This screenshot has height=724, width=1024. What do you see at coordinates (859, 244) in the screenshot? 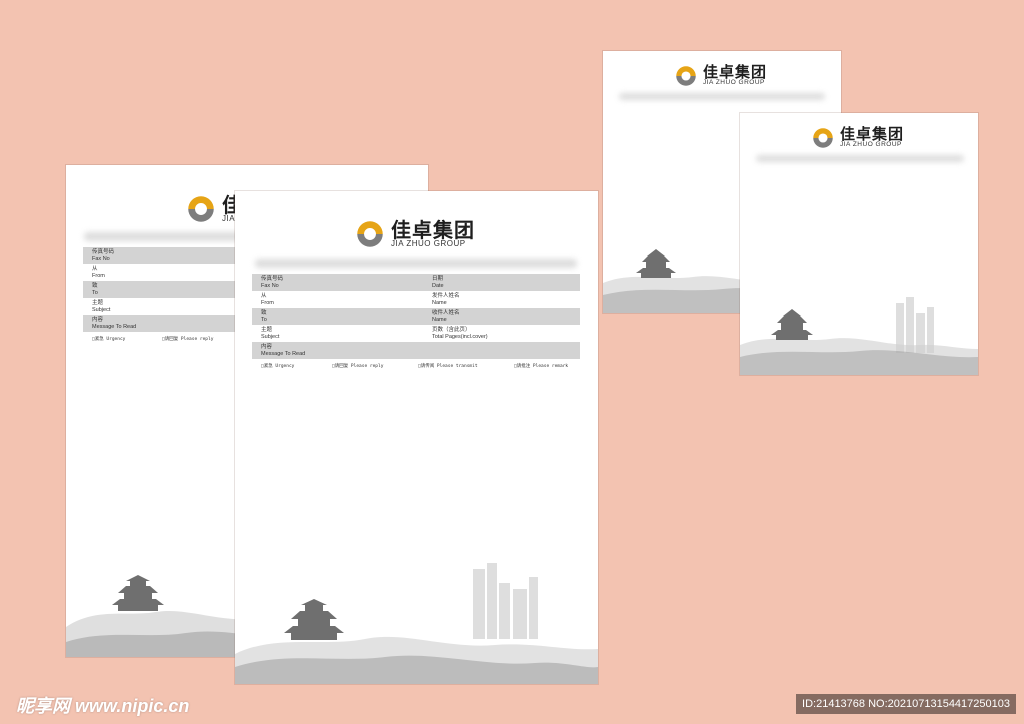
I see `notepad-sheet-b: 佳卓集团 JIA ZHUO GROUP` at bounding box center [859, 244].